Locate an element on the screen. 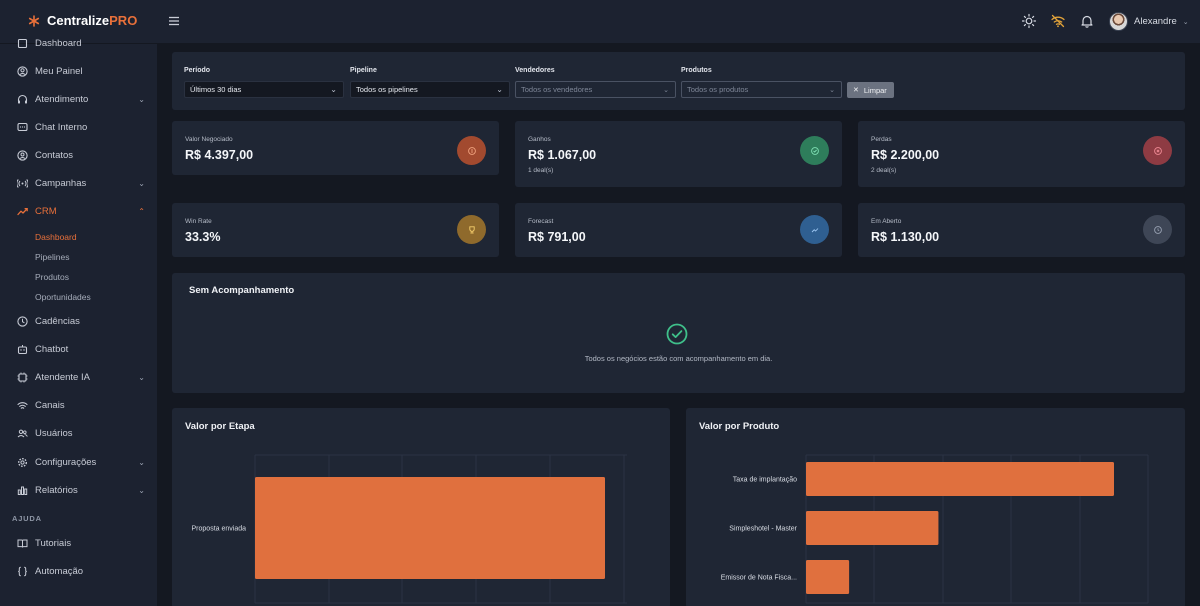  stat-label: Valor Negociado is located at coordinates (209, 139).